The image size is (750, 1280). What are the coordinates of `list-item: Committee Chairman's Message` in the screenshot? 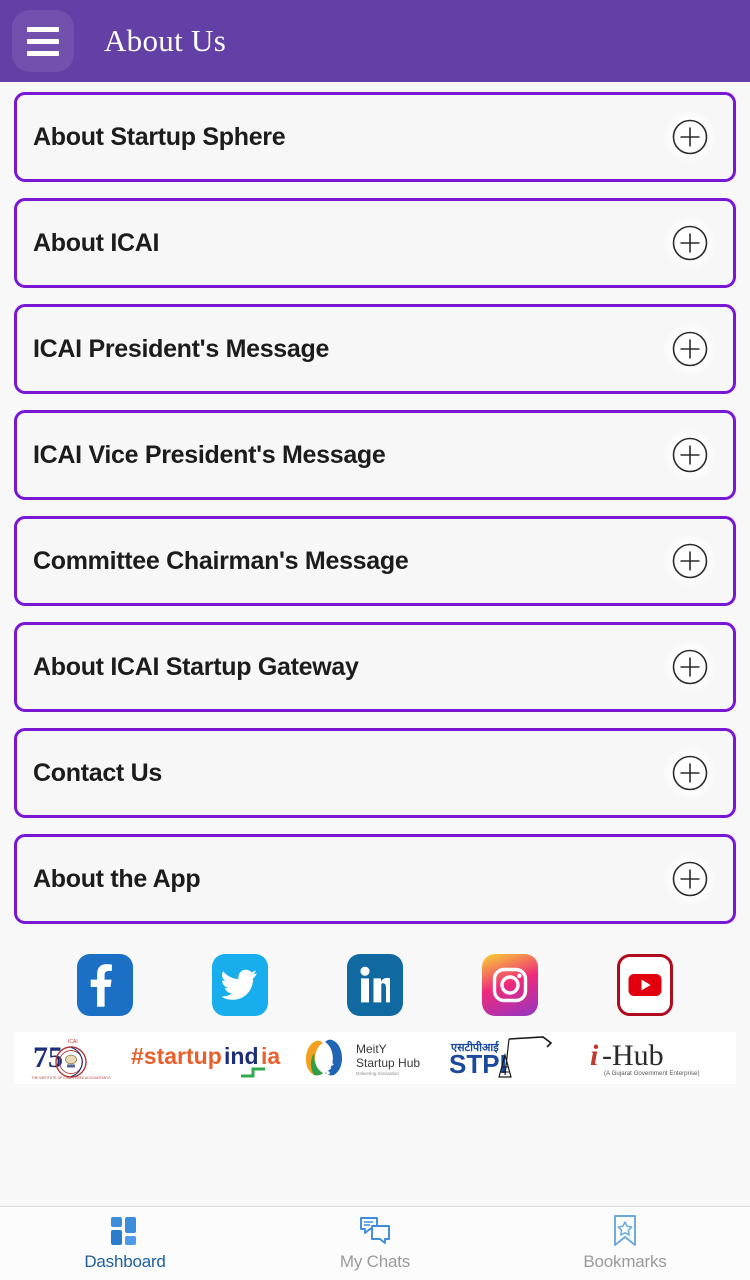 It's located at (375, 561).